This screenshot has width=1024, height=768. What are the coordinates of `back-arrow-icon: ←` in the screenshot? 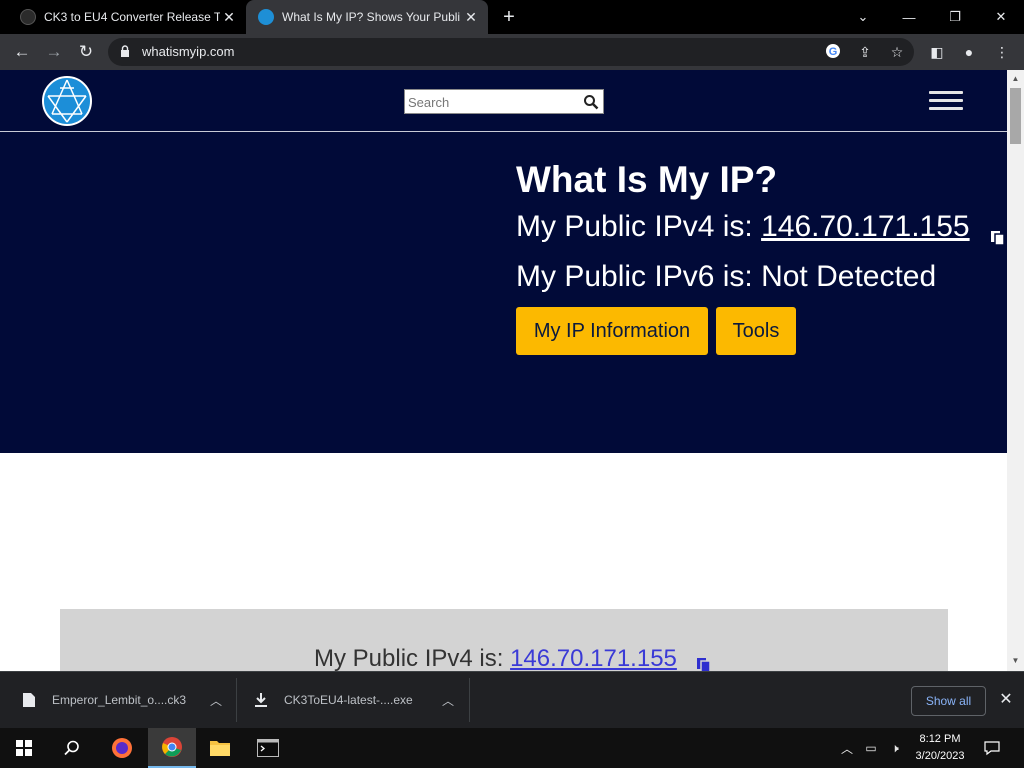 It's located at (22, 52).